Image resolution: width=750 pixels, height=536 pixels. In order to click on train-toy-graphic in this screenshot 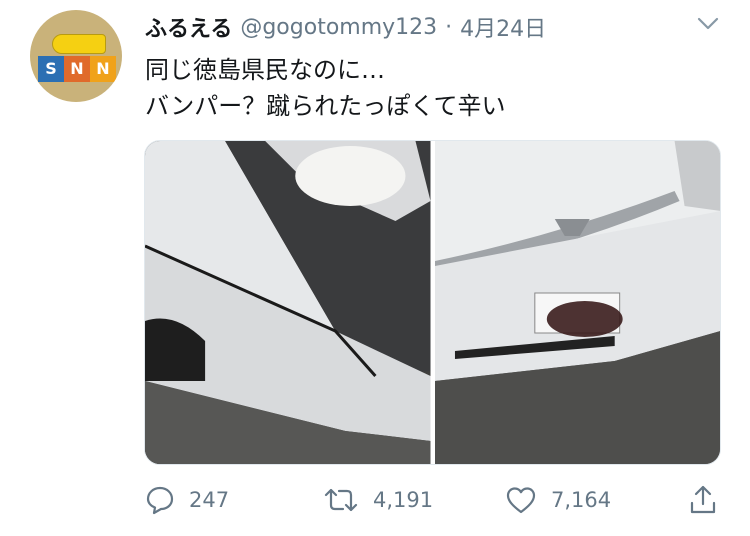, I will do `click(79, 44)`.